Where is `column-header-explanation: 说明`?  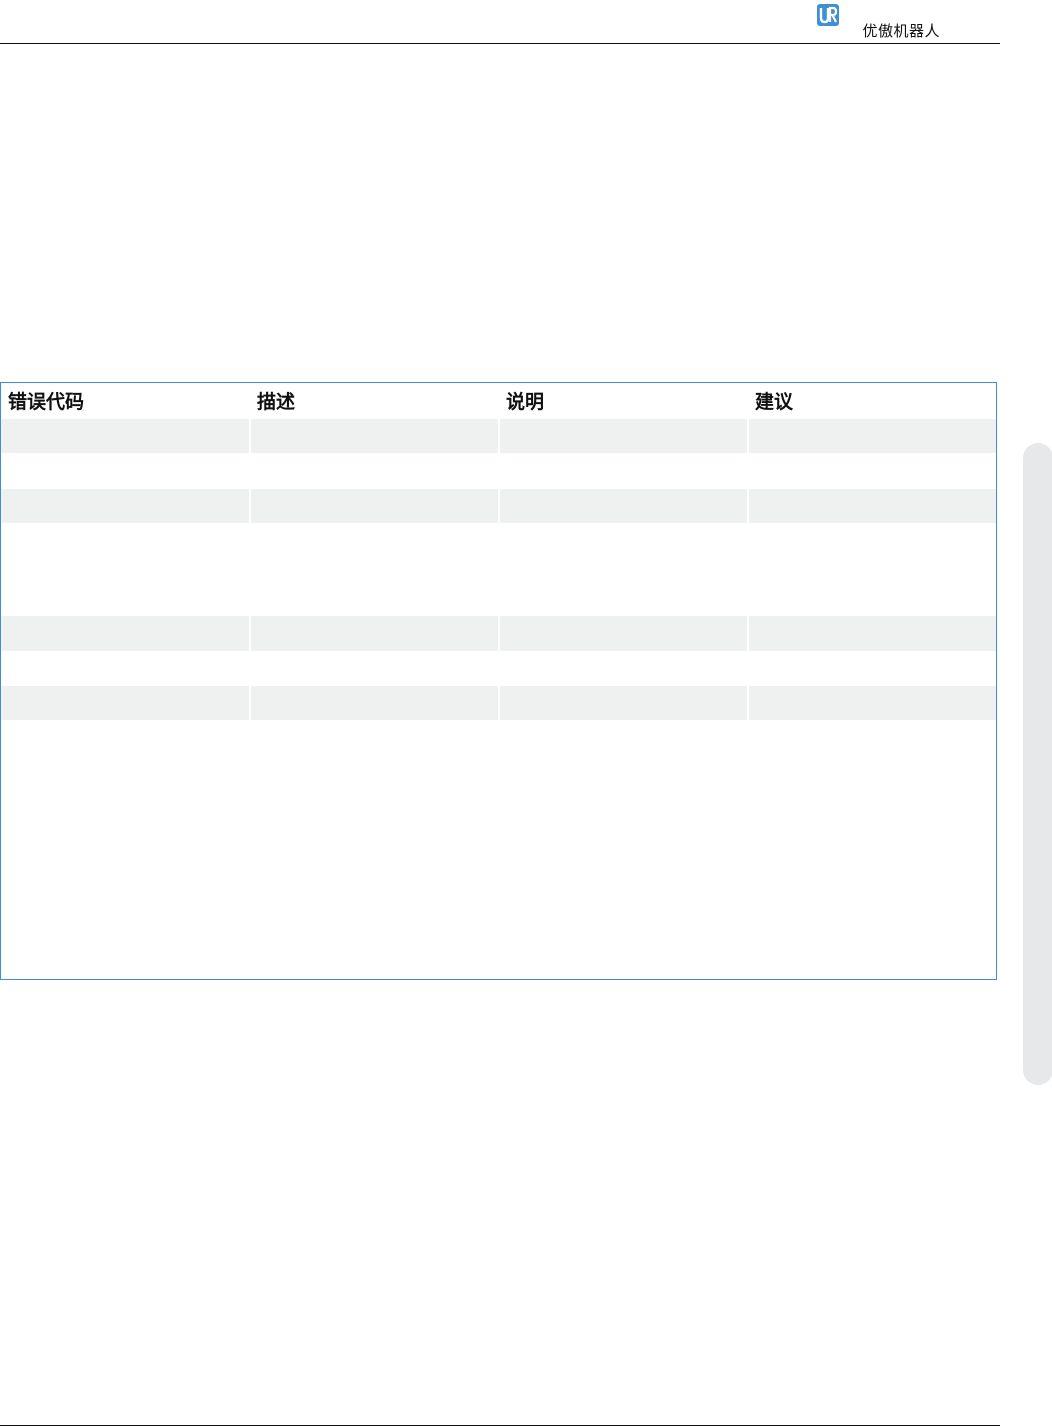
column-header-explanation: 说明 is located at coordinates (525, 402).